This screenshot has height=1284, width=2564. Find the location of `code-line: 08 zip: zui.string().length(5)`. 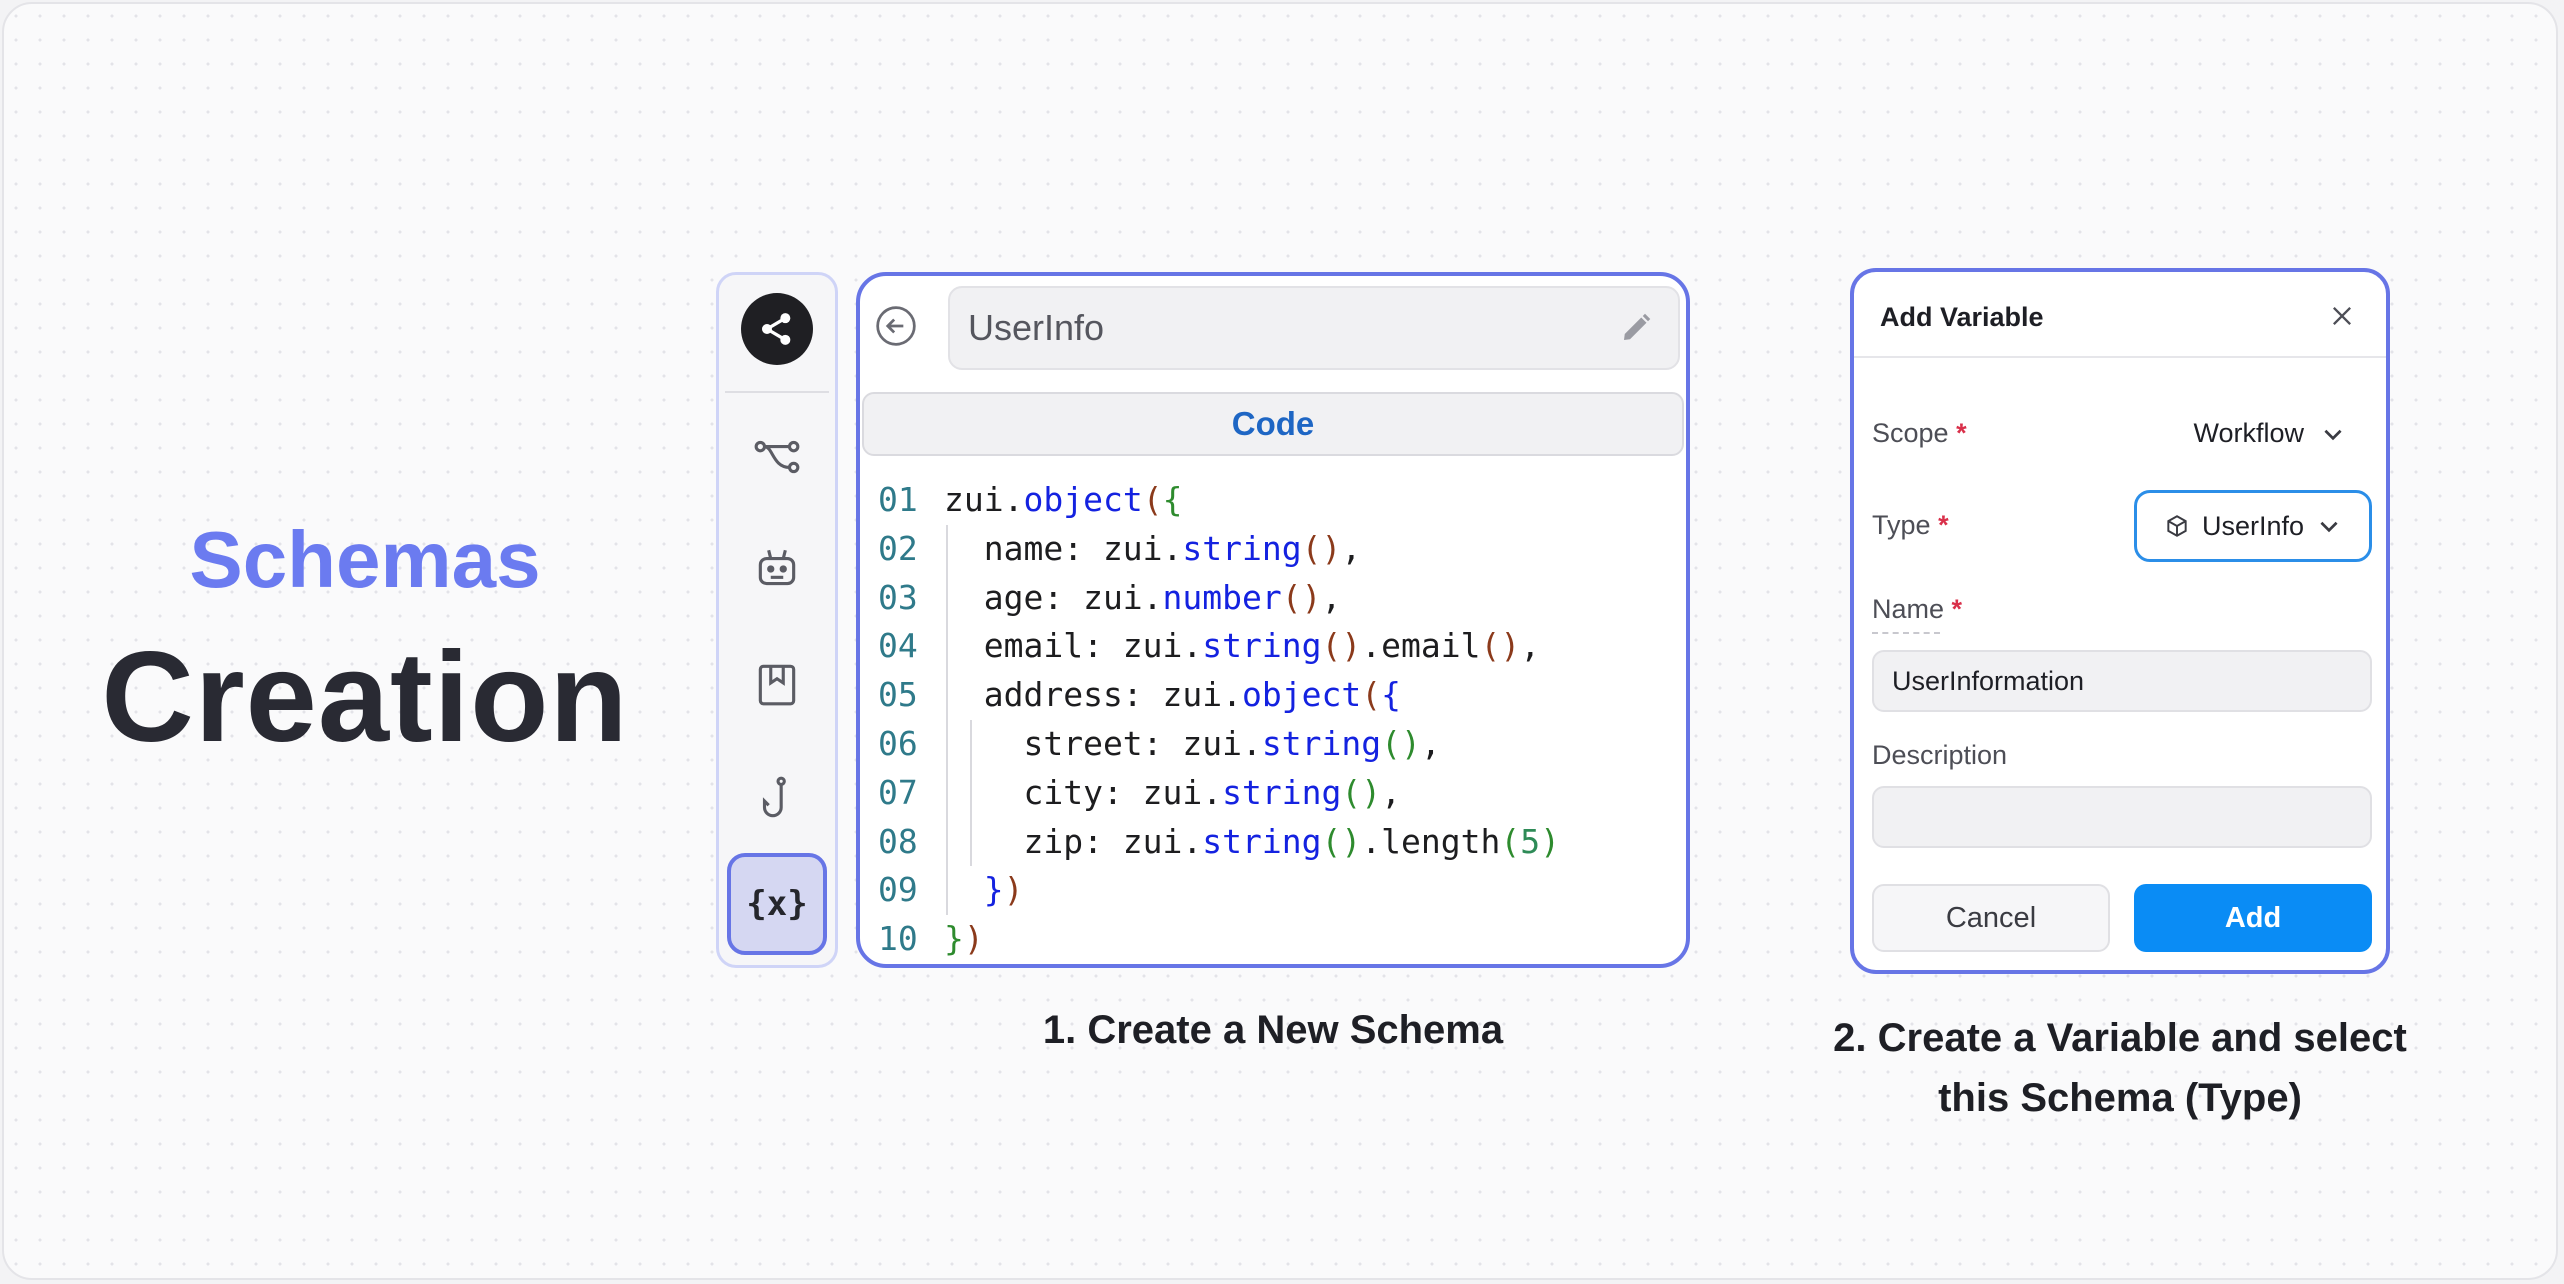

code-line: 08 zip: zui.string().length(5) is located at coordinates (1273, 842).